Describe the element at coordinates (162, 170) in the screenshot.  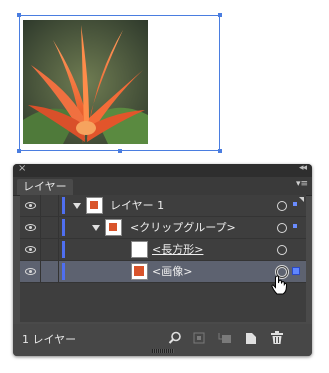
I see `panel-titlebar: × ◂◂` at that location.